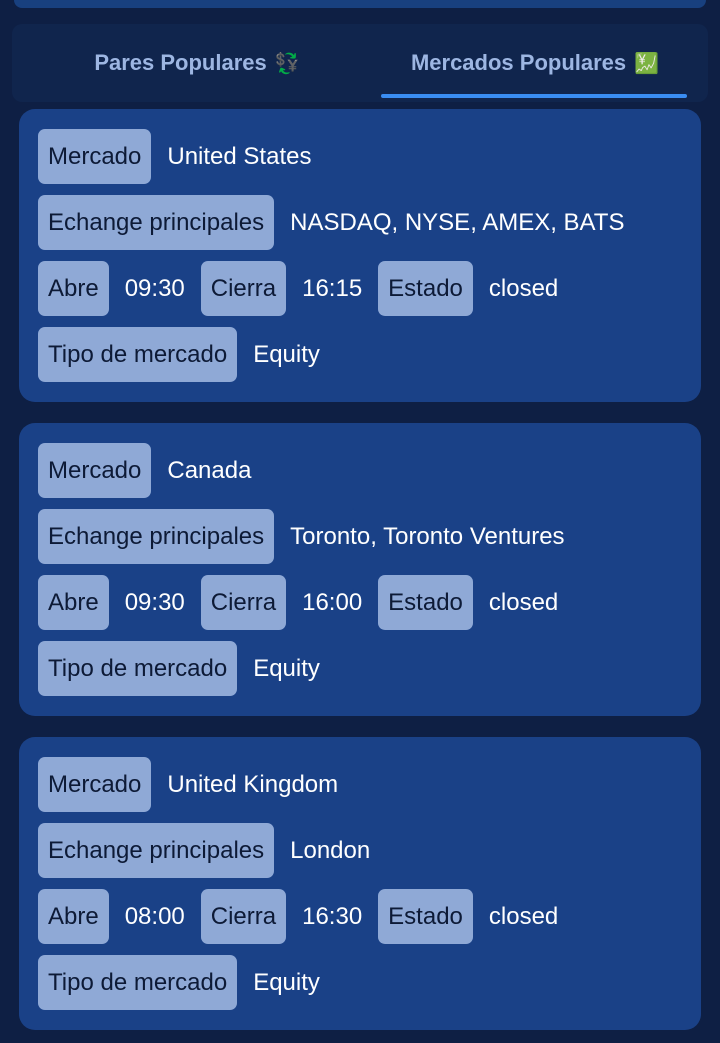  I want to click on closes-value: 16:30, so click(332, 916).